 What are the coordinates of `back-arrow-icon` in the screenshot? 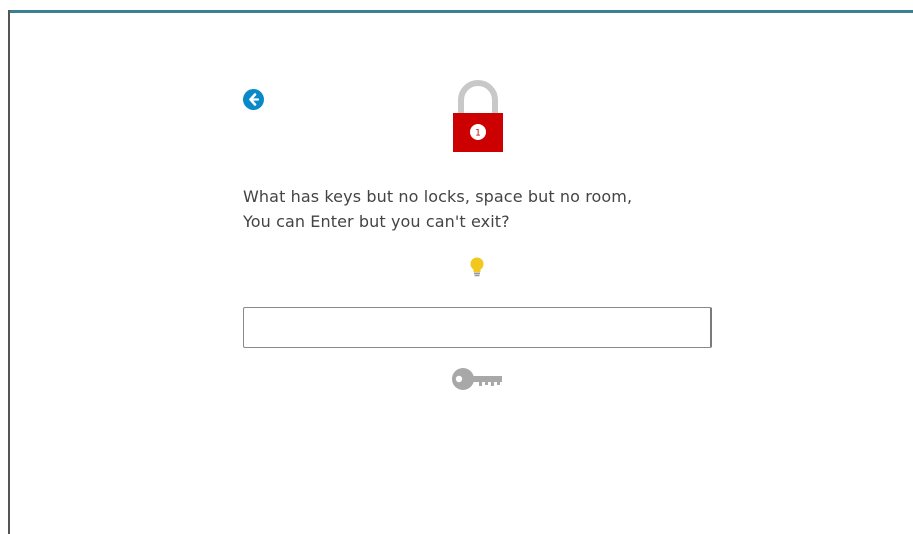 It's located at (254, 99).